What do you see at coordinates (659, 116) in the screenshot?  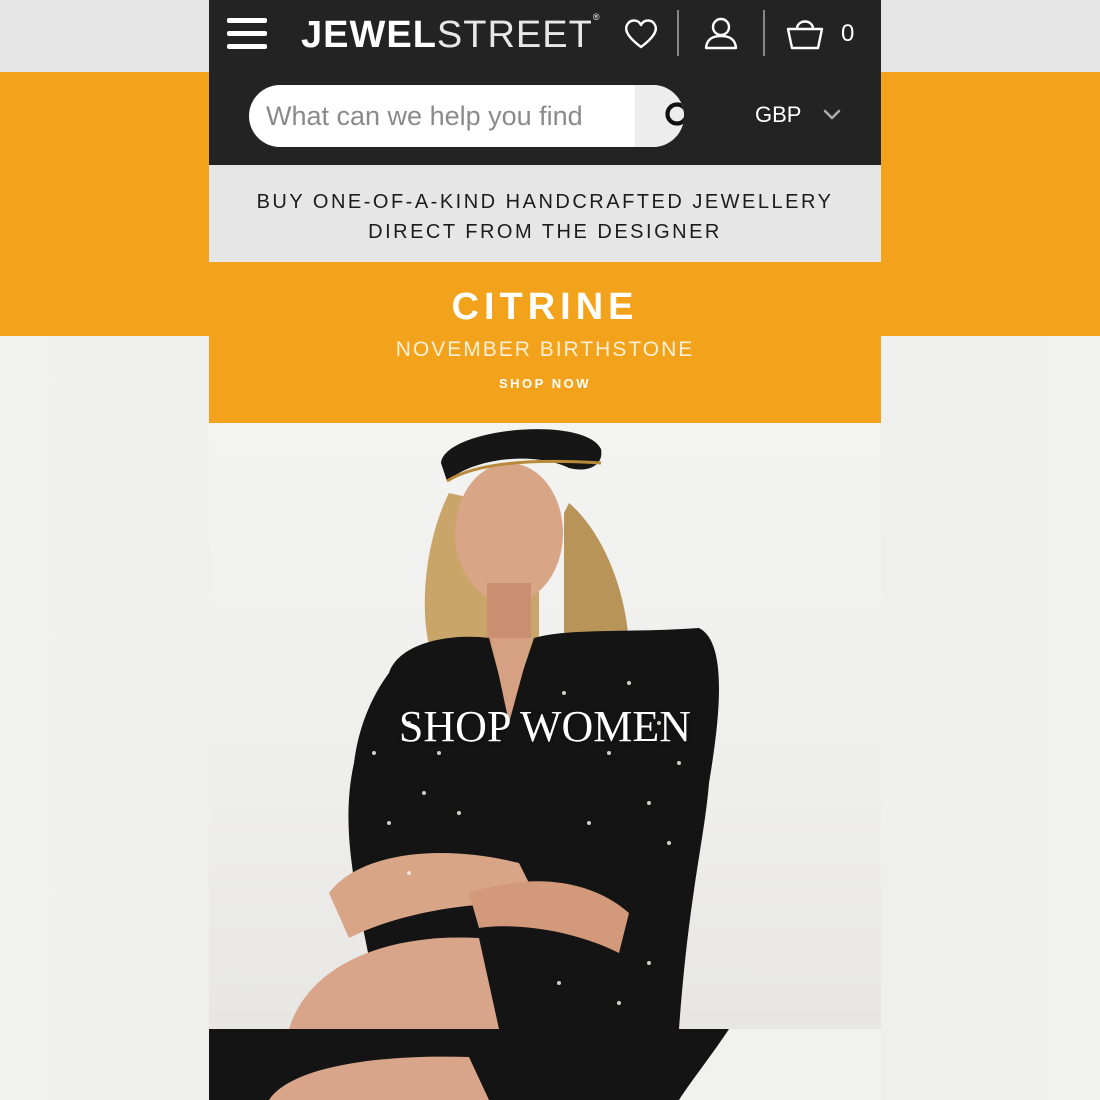 I see `search-button` at bounding box center [659, 116].